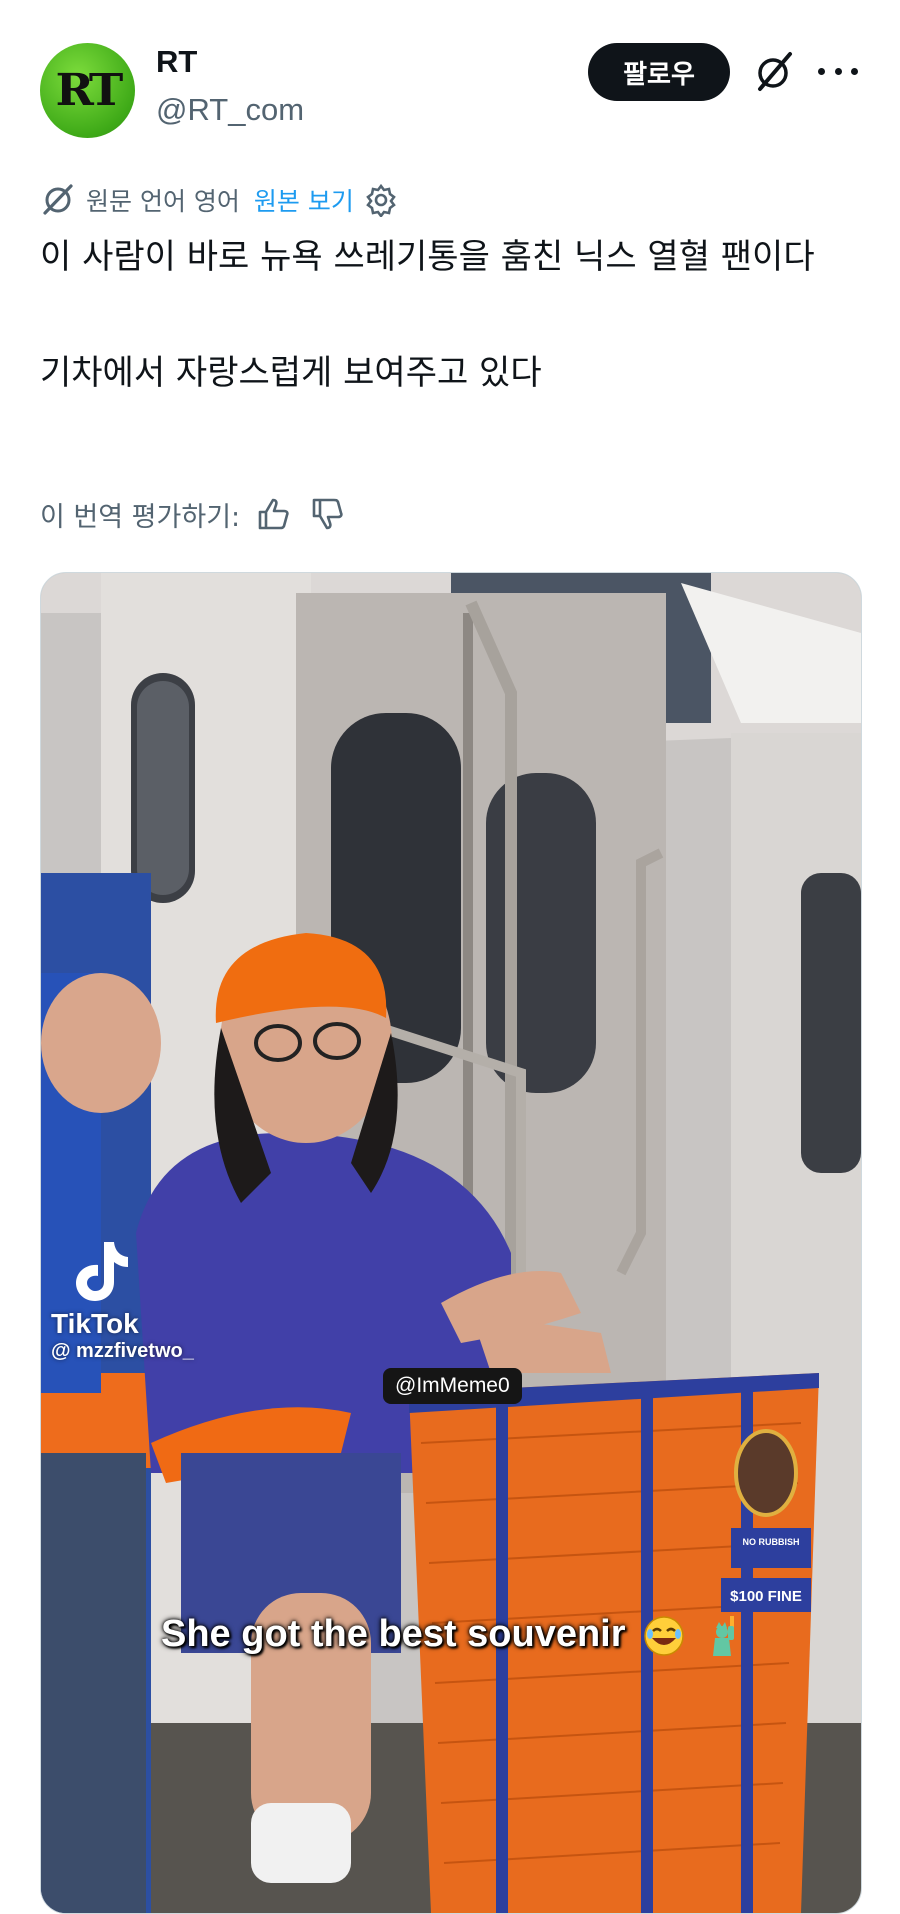  Describe the element at coordinates (304, 200) in the screenshot. I see `view-original-link: 원본 보기` at that location.